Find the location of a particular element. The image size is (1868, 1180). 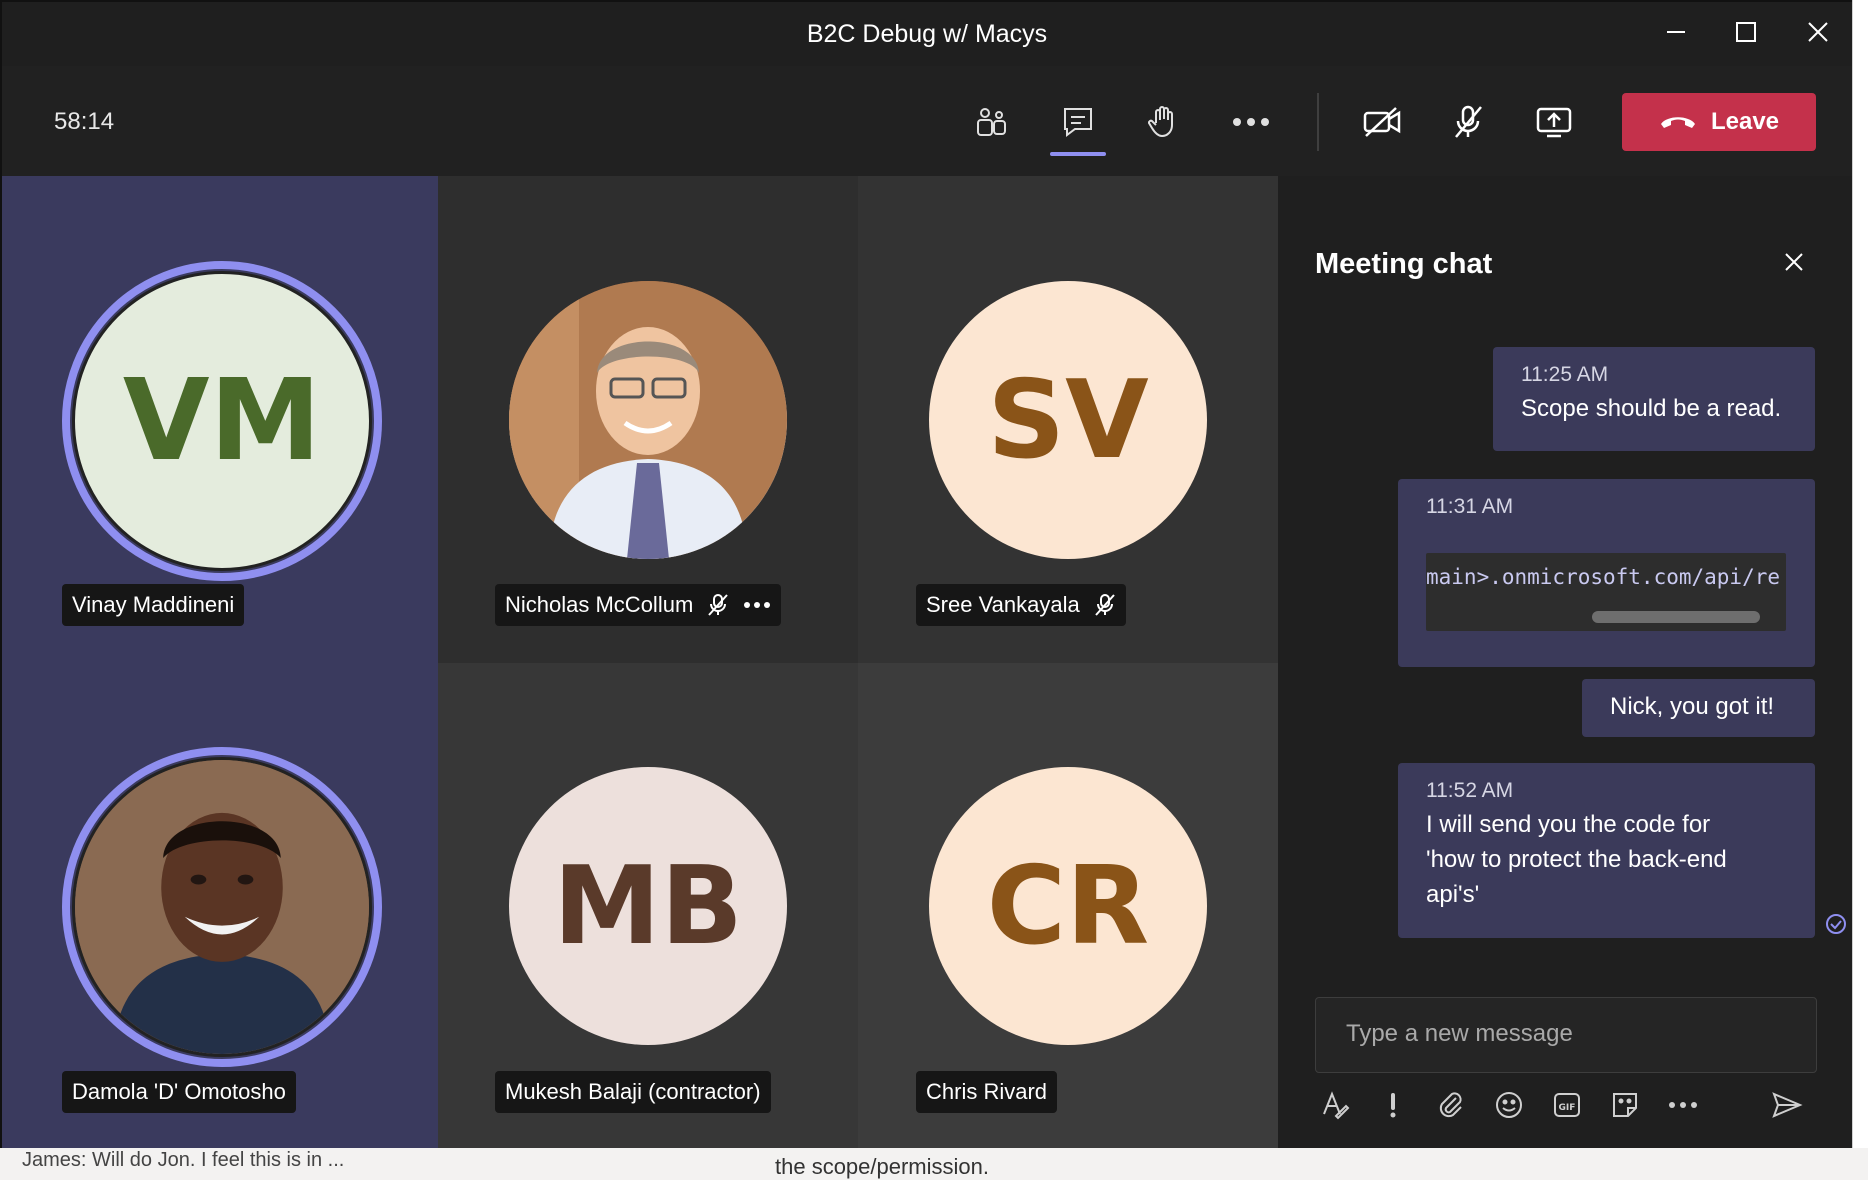

seen-check-icon is located at coordinates (1836, 924).